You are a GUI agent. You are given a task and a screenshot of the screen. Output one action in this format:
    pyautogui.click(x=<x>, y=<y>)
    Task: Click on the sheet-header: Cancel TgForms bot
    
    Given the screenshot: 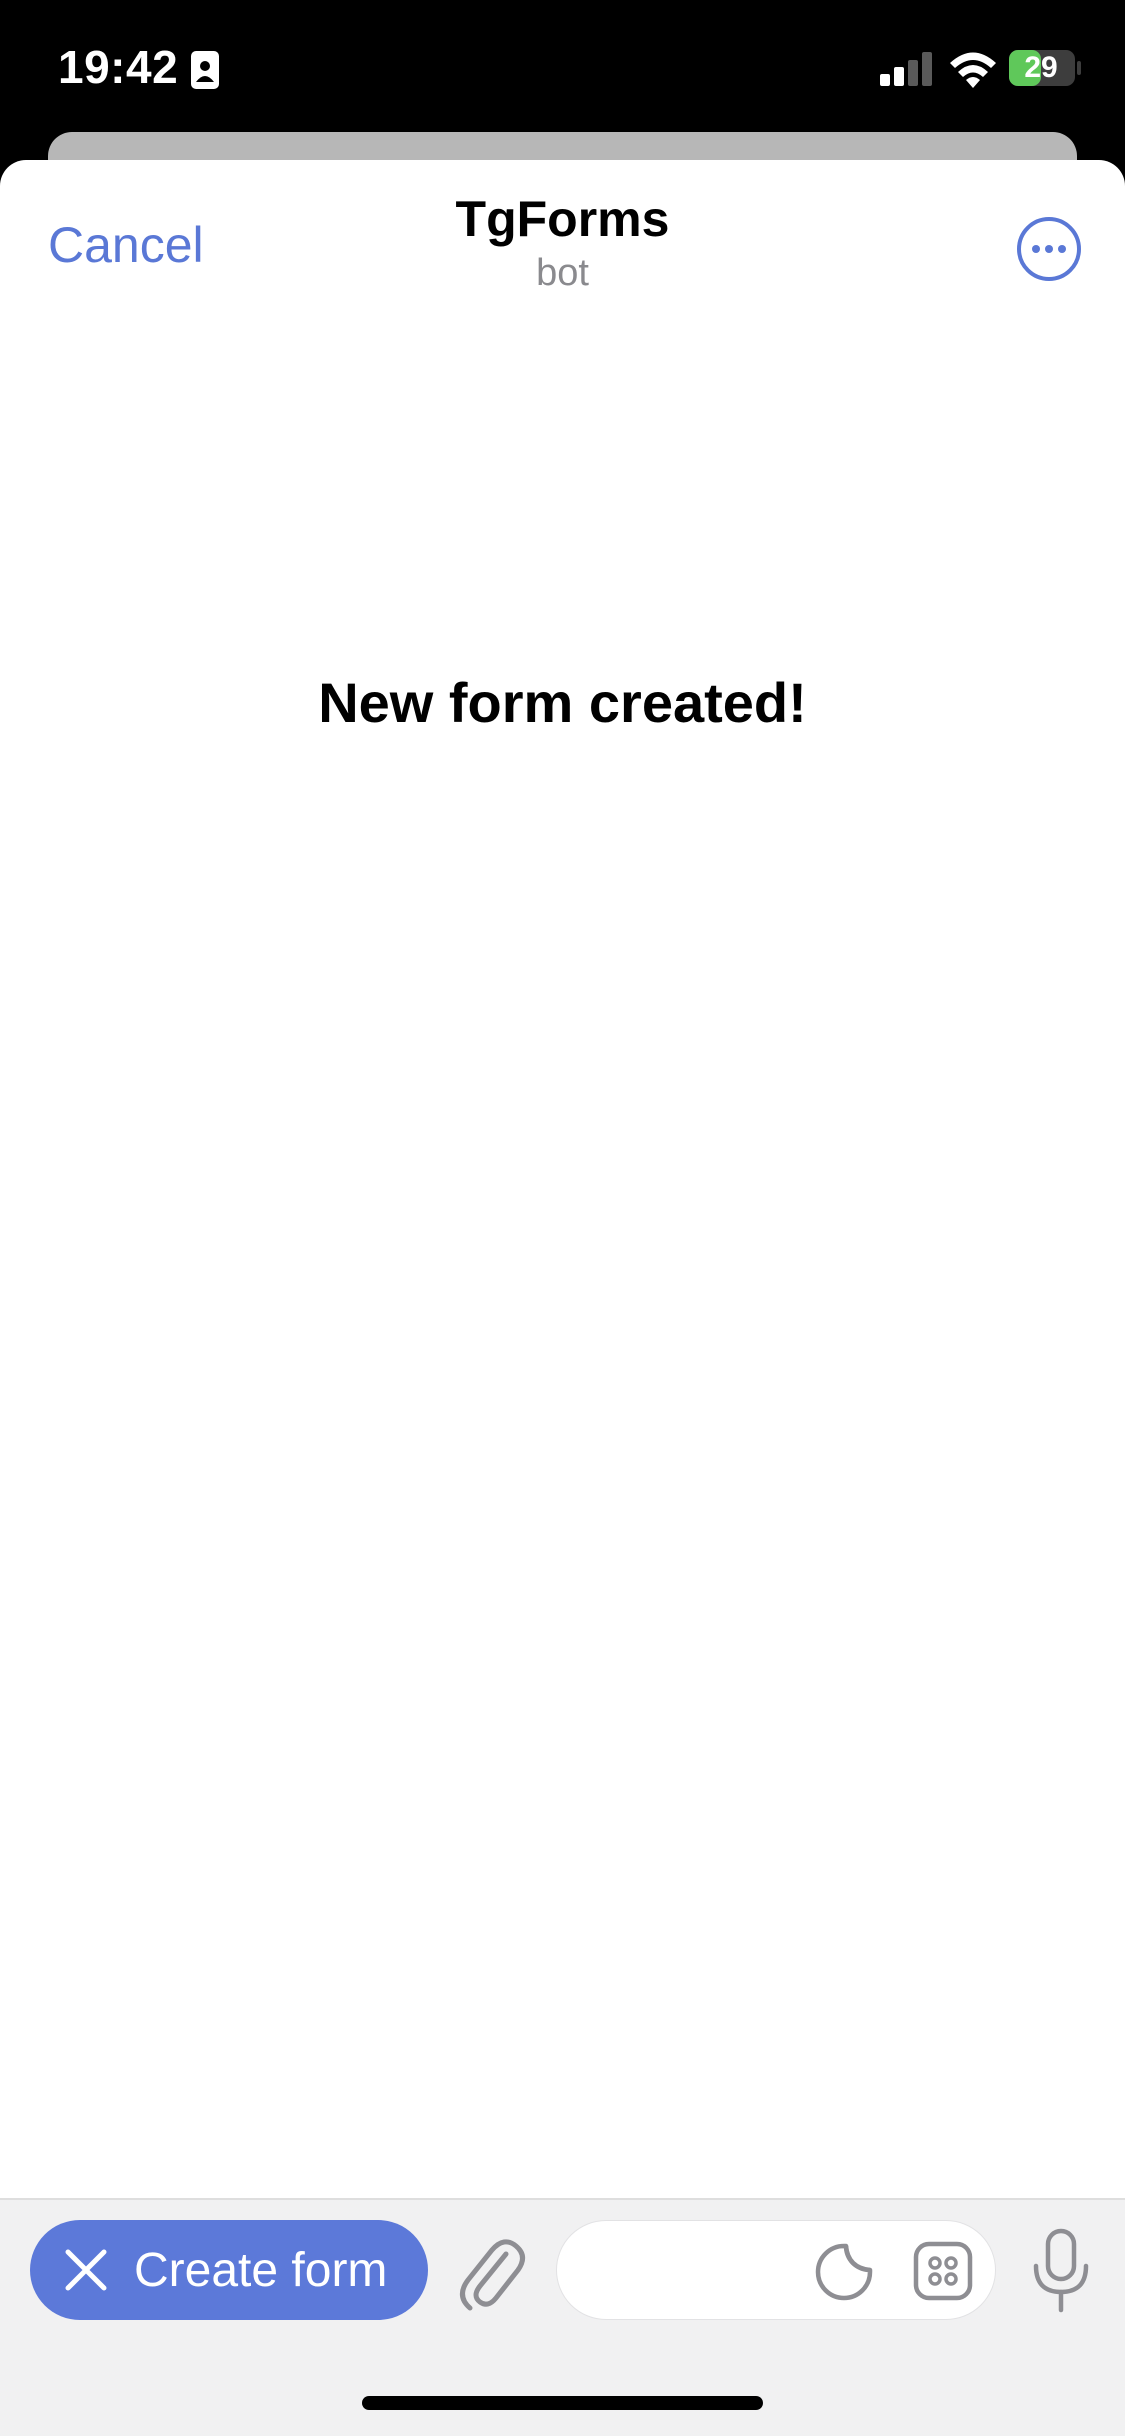 What is the action you would take?
    pyautogui.click(x=562, y=245)
    